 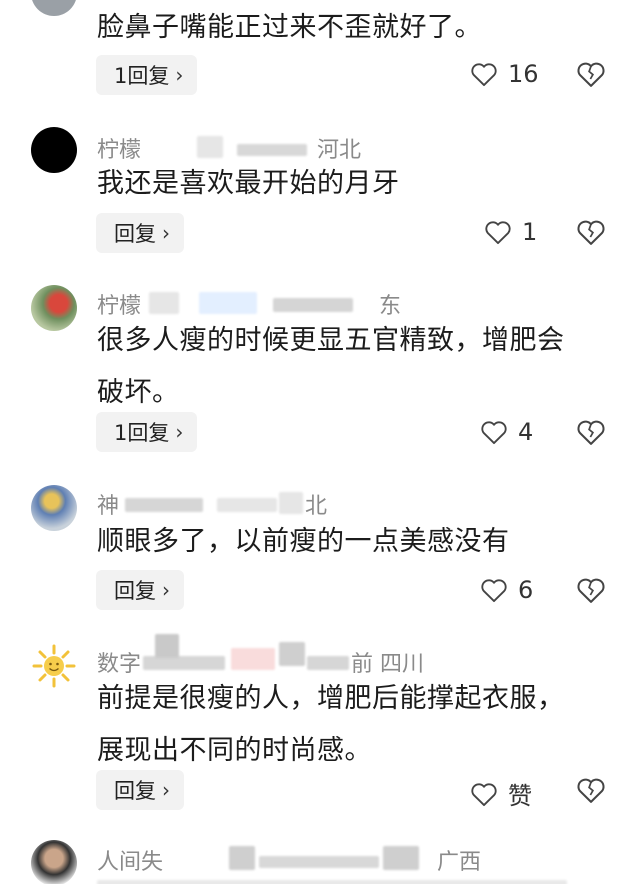 I want to click on cut-off-text, so click(x=332, y=882).